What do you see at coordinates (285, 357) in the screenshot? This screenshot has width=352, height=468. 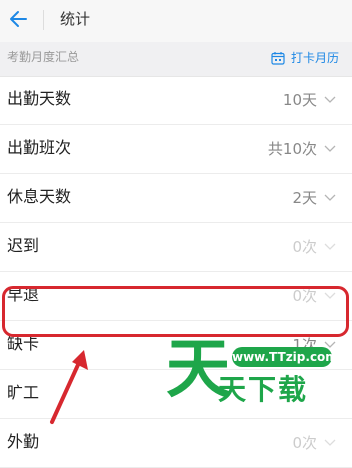 I see `watermark-url: www.TTzip.com` at bounding box center [285, 357].